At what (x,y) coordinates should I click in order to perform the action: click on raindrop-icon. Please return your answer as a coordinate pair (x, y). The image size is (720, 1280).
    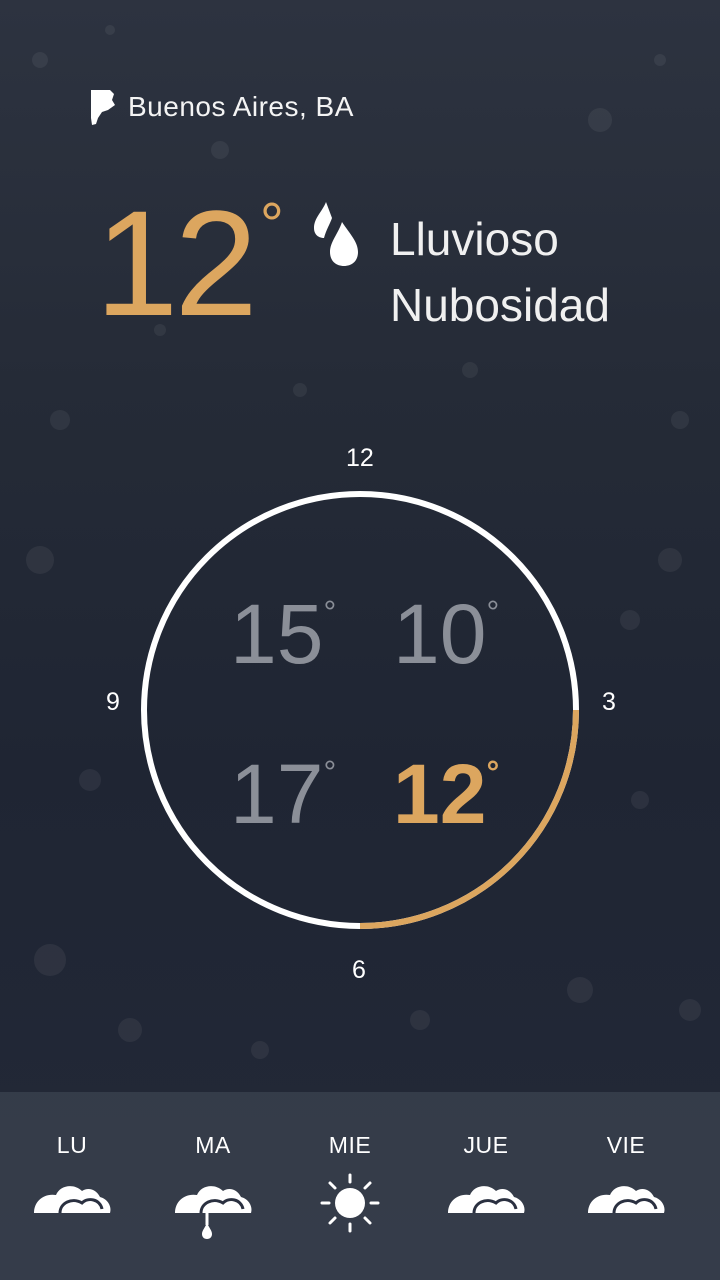
    Looking at the image, I should click on (336, 234).